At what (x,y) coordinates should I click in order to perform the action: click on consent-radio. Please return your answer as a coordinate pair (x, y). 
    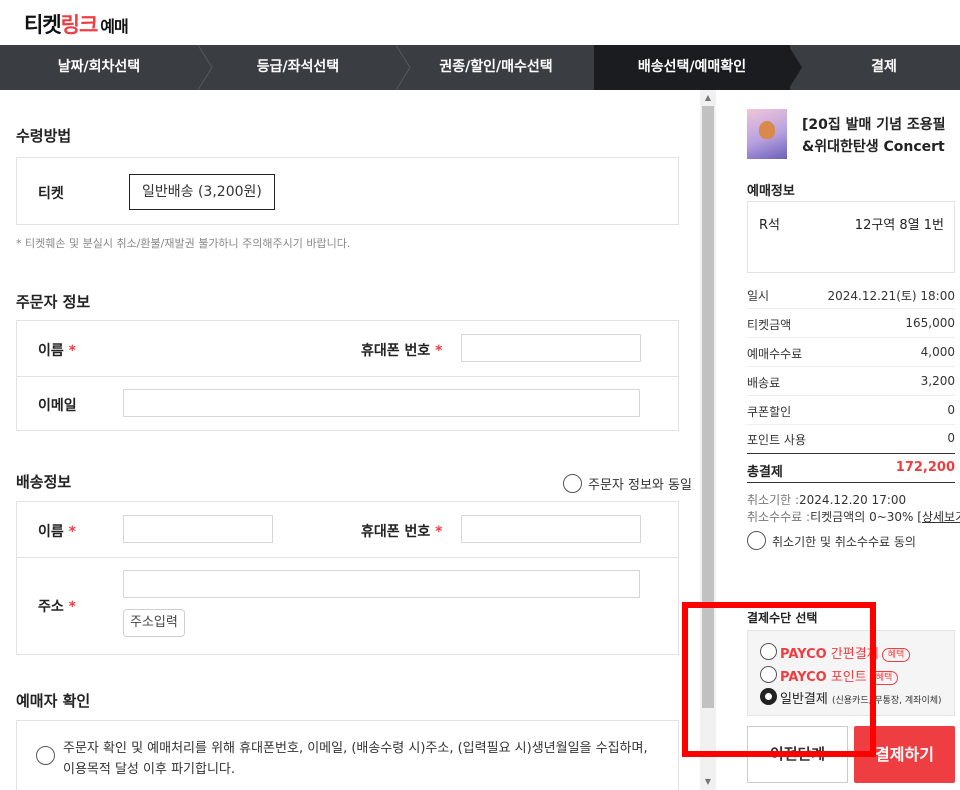
    Looking at the image, I should click on (45, 755).